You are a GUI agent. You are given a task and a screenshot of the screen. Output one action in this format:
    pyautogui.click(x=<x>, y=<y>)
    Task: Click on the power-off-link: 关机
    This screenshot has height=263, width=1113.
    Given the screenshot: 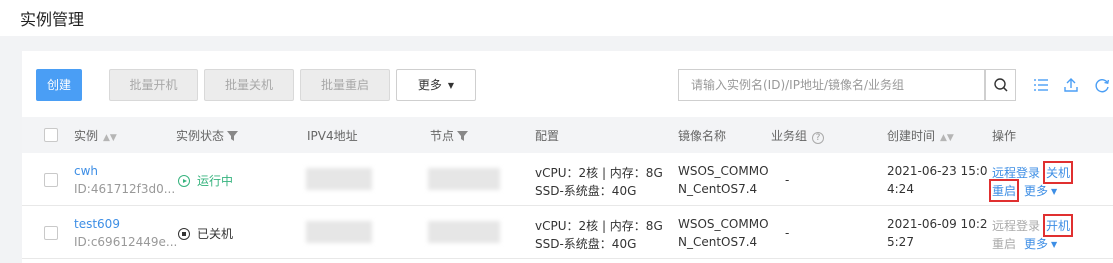 What is the action you would take?
    pyautogui.click(x=1058, y=172)
    